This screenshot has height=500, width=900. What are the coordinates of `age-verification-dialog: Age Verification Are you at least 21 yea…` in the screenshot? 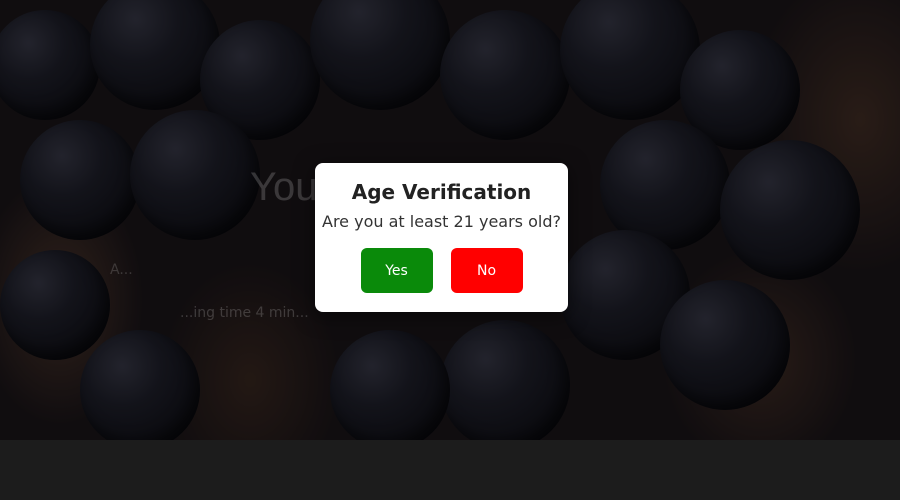 It's located at (441, 237).